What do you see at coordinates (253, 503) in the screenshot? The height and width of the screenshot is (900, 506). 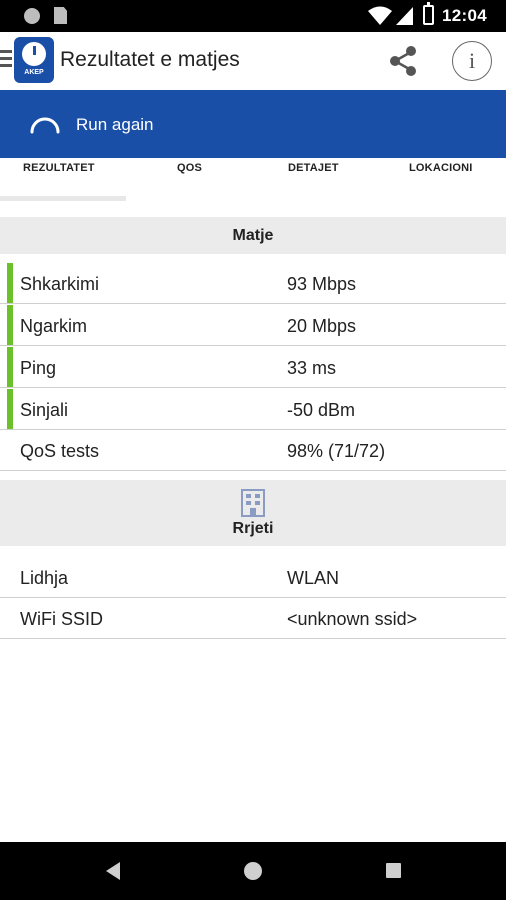 I see `building-icon` at bounding box center [253, 503].